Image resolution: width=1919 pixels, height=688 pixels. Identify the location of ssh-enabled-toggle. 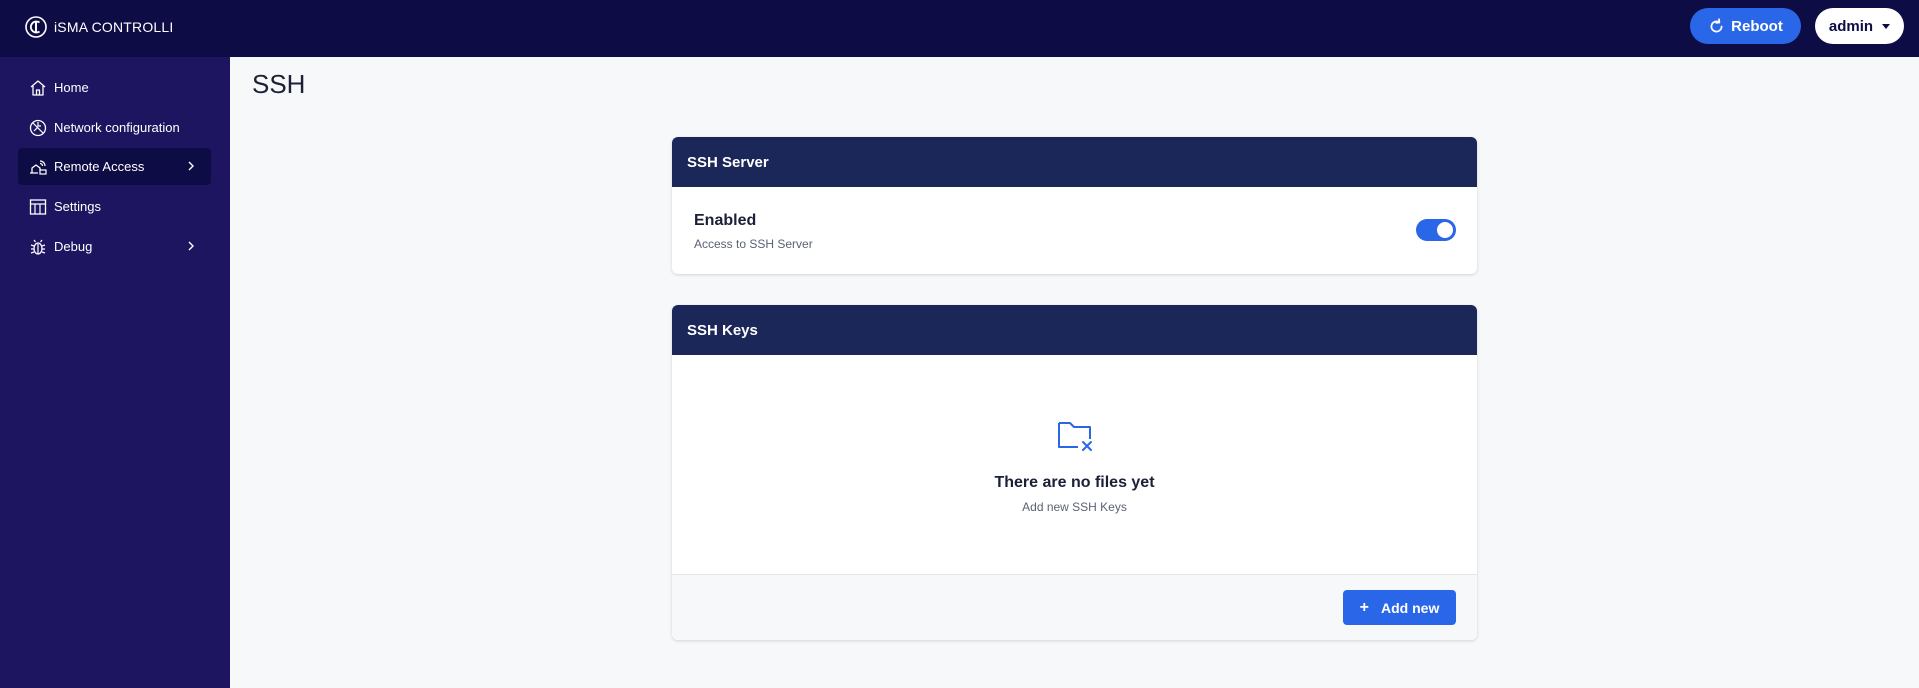
(1436, 230).